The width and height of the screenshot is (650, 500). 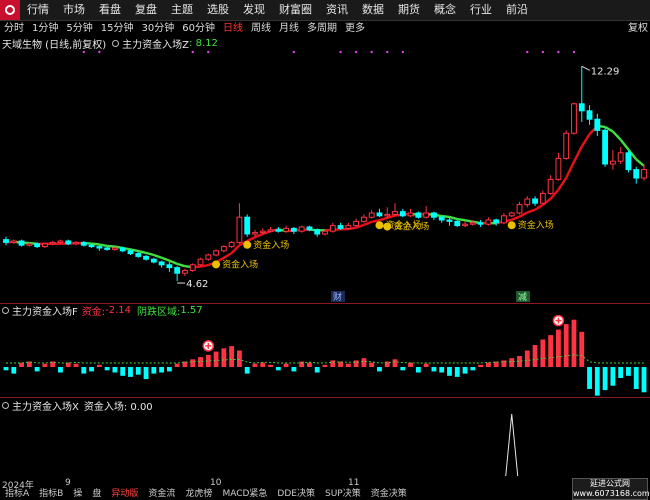 I want to click on mid-panel-header: 主力资金入场F 资金: -2.14 阴跌区域: 1.57, so click(x=101, y=311).